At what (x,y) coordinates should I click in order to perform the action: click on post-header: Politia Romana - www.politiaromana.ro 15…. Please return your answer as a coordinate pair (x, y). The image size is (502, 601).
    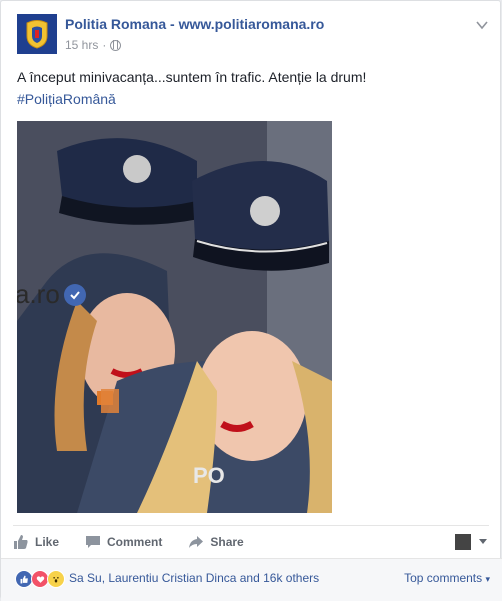
    Looking at the image, I should click on (253, 35).